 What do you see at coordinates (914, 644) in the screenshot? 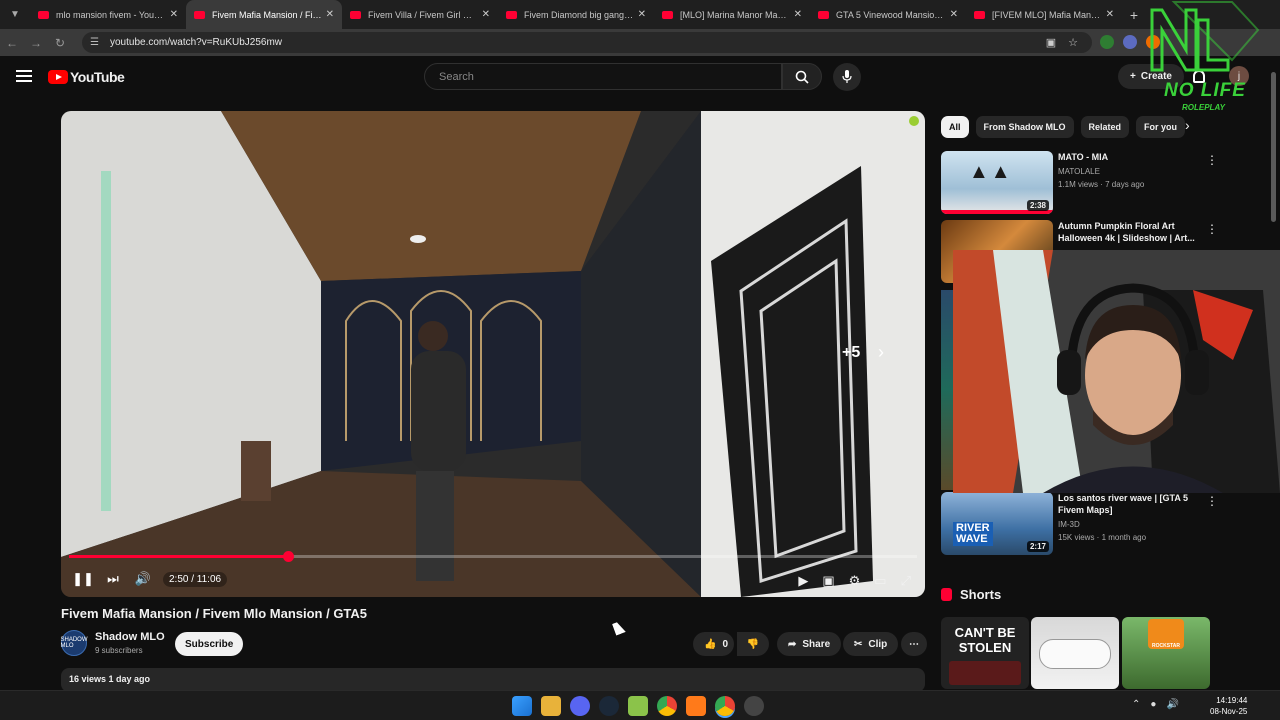
I see `more-actions-button: ⋯` at bounding box center [914, 644].